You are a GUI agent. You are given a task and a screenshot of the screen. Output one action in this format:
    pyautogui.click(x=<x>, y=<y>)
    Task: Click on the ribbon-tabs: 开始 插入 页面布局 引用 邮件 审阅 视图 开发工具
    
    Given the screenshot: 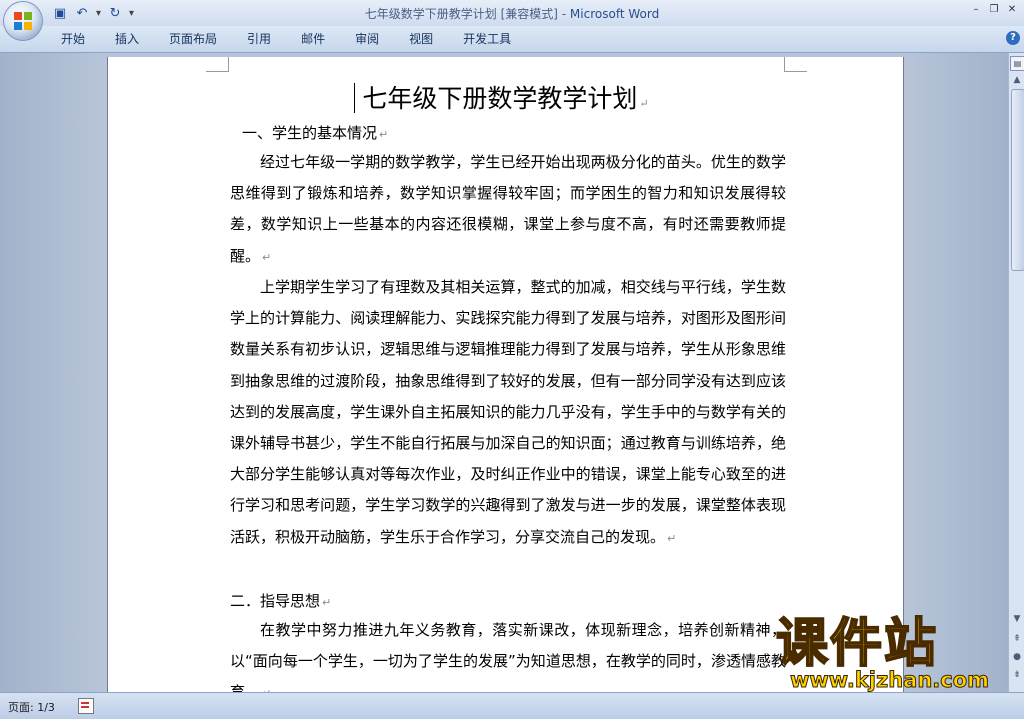 What is the action you would take?
    pyautogui.click(x=286, y=39)
    